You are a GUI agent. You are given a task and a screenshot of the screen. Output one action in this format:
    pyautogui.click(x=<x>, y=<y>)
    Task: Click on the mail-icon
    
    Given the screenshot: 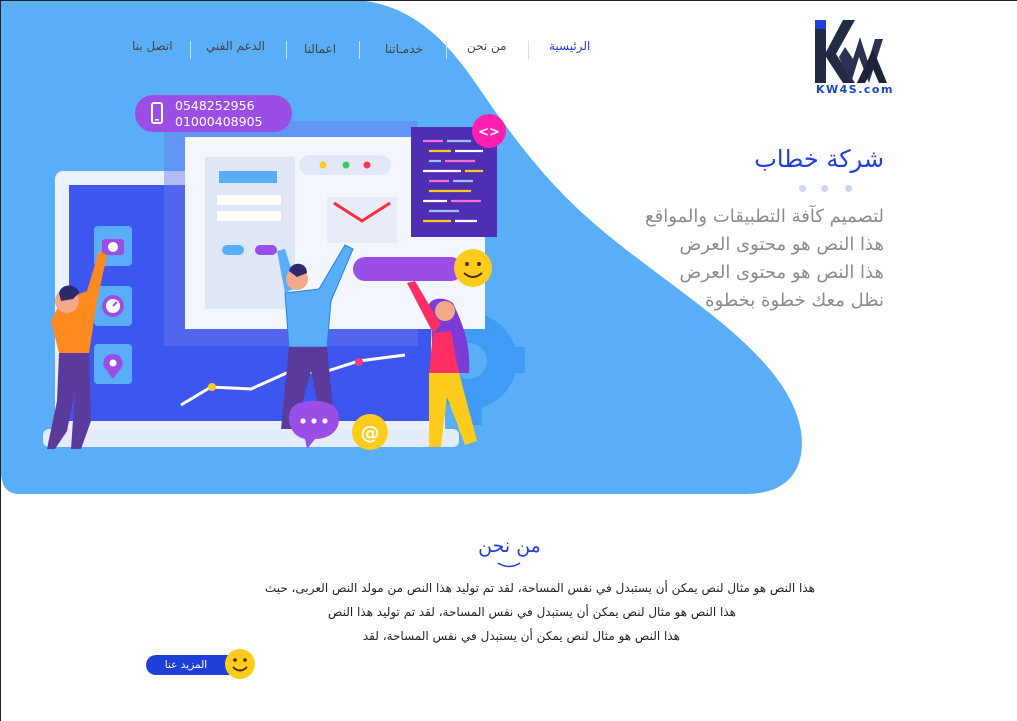 What is the action you would take?
    pyautogui.click(x=362, y=220)
    